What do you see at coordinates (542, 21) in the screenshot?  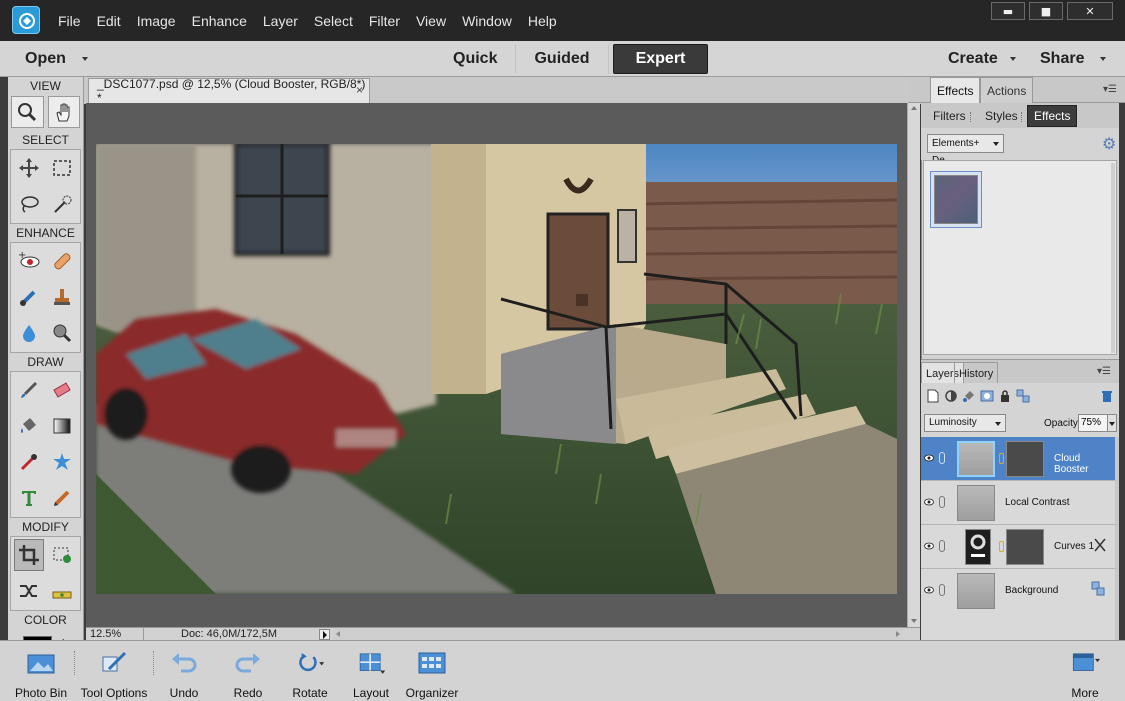 I see `menu-help: Help` at bounding box center [542, 21].